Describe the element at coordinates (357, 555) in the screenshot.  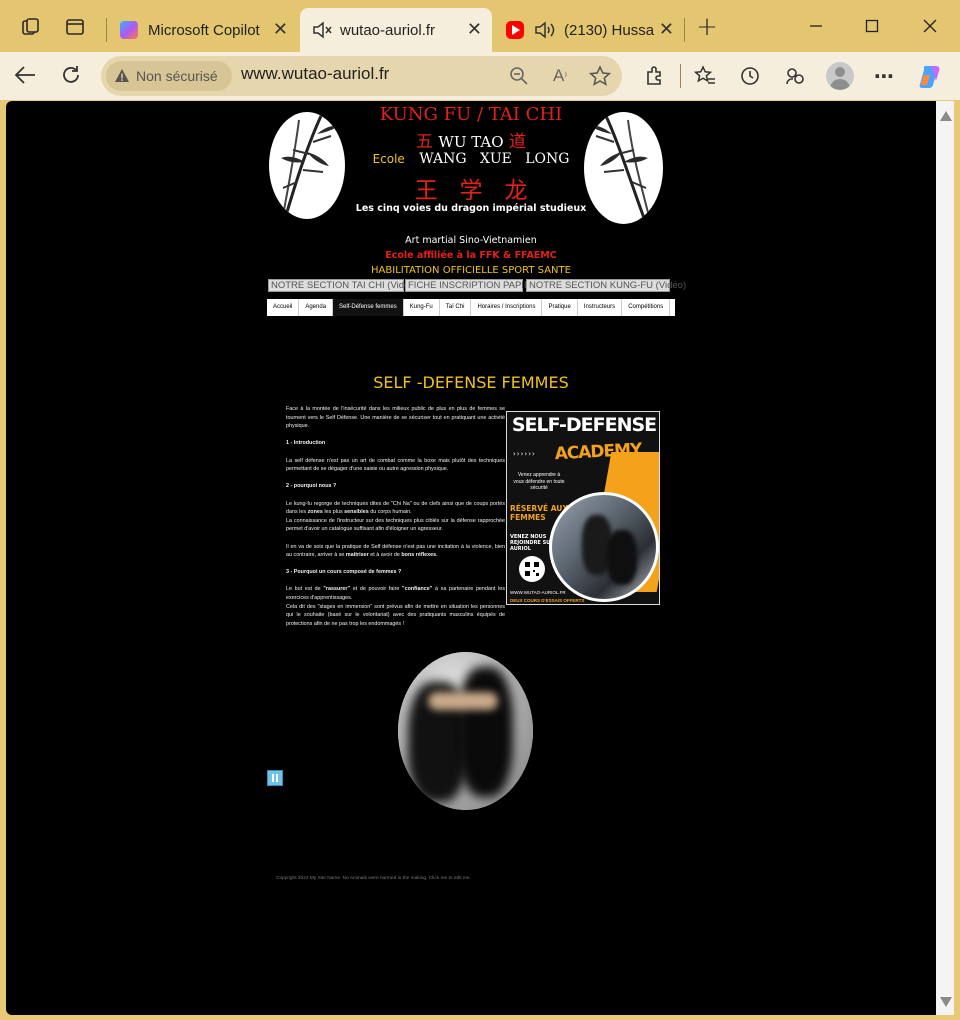
I see `bold-run: maitriser` at that location.